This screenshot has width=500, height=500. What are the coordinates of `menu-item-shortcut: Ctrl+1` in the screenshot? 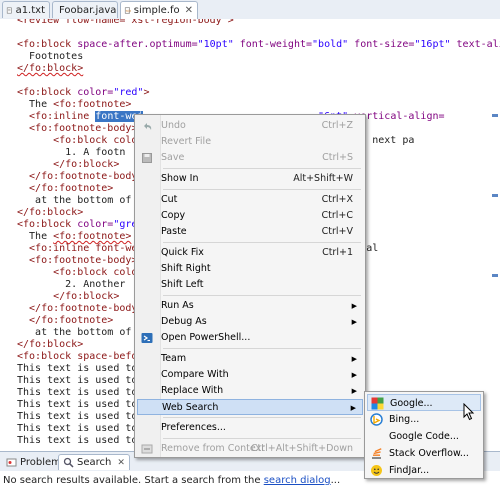 It's located at (337, 252).